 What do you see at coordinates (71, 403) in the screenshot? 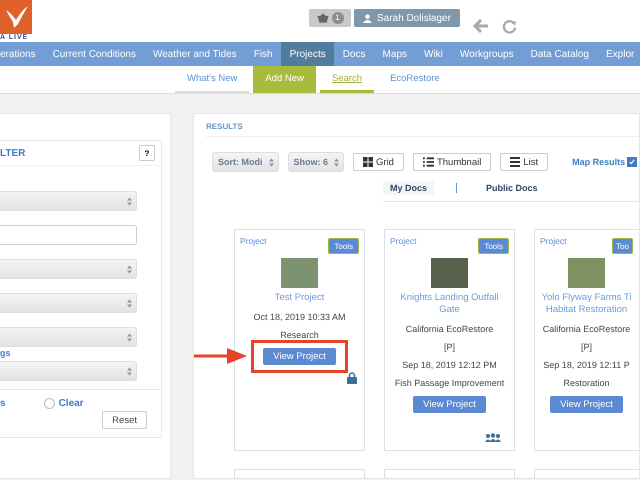
I see `clear-label: Clear` at bounding box center [71, 403].